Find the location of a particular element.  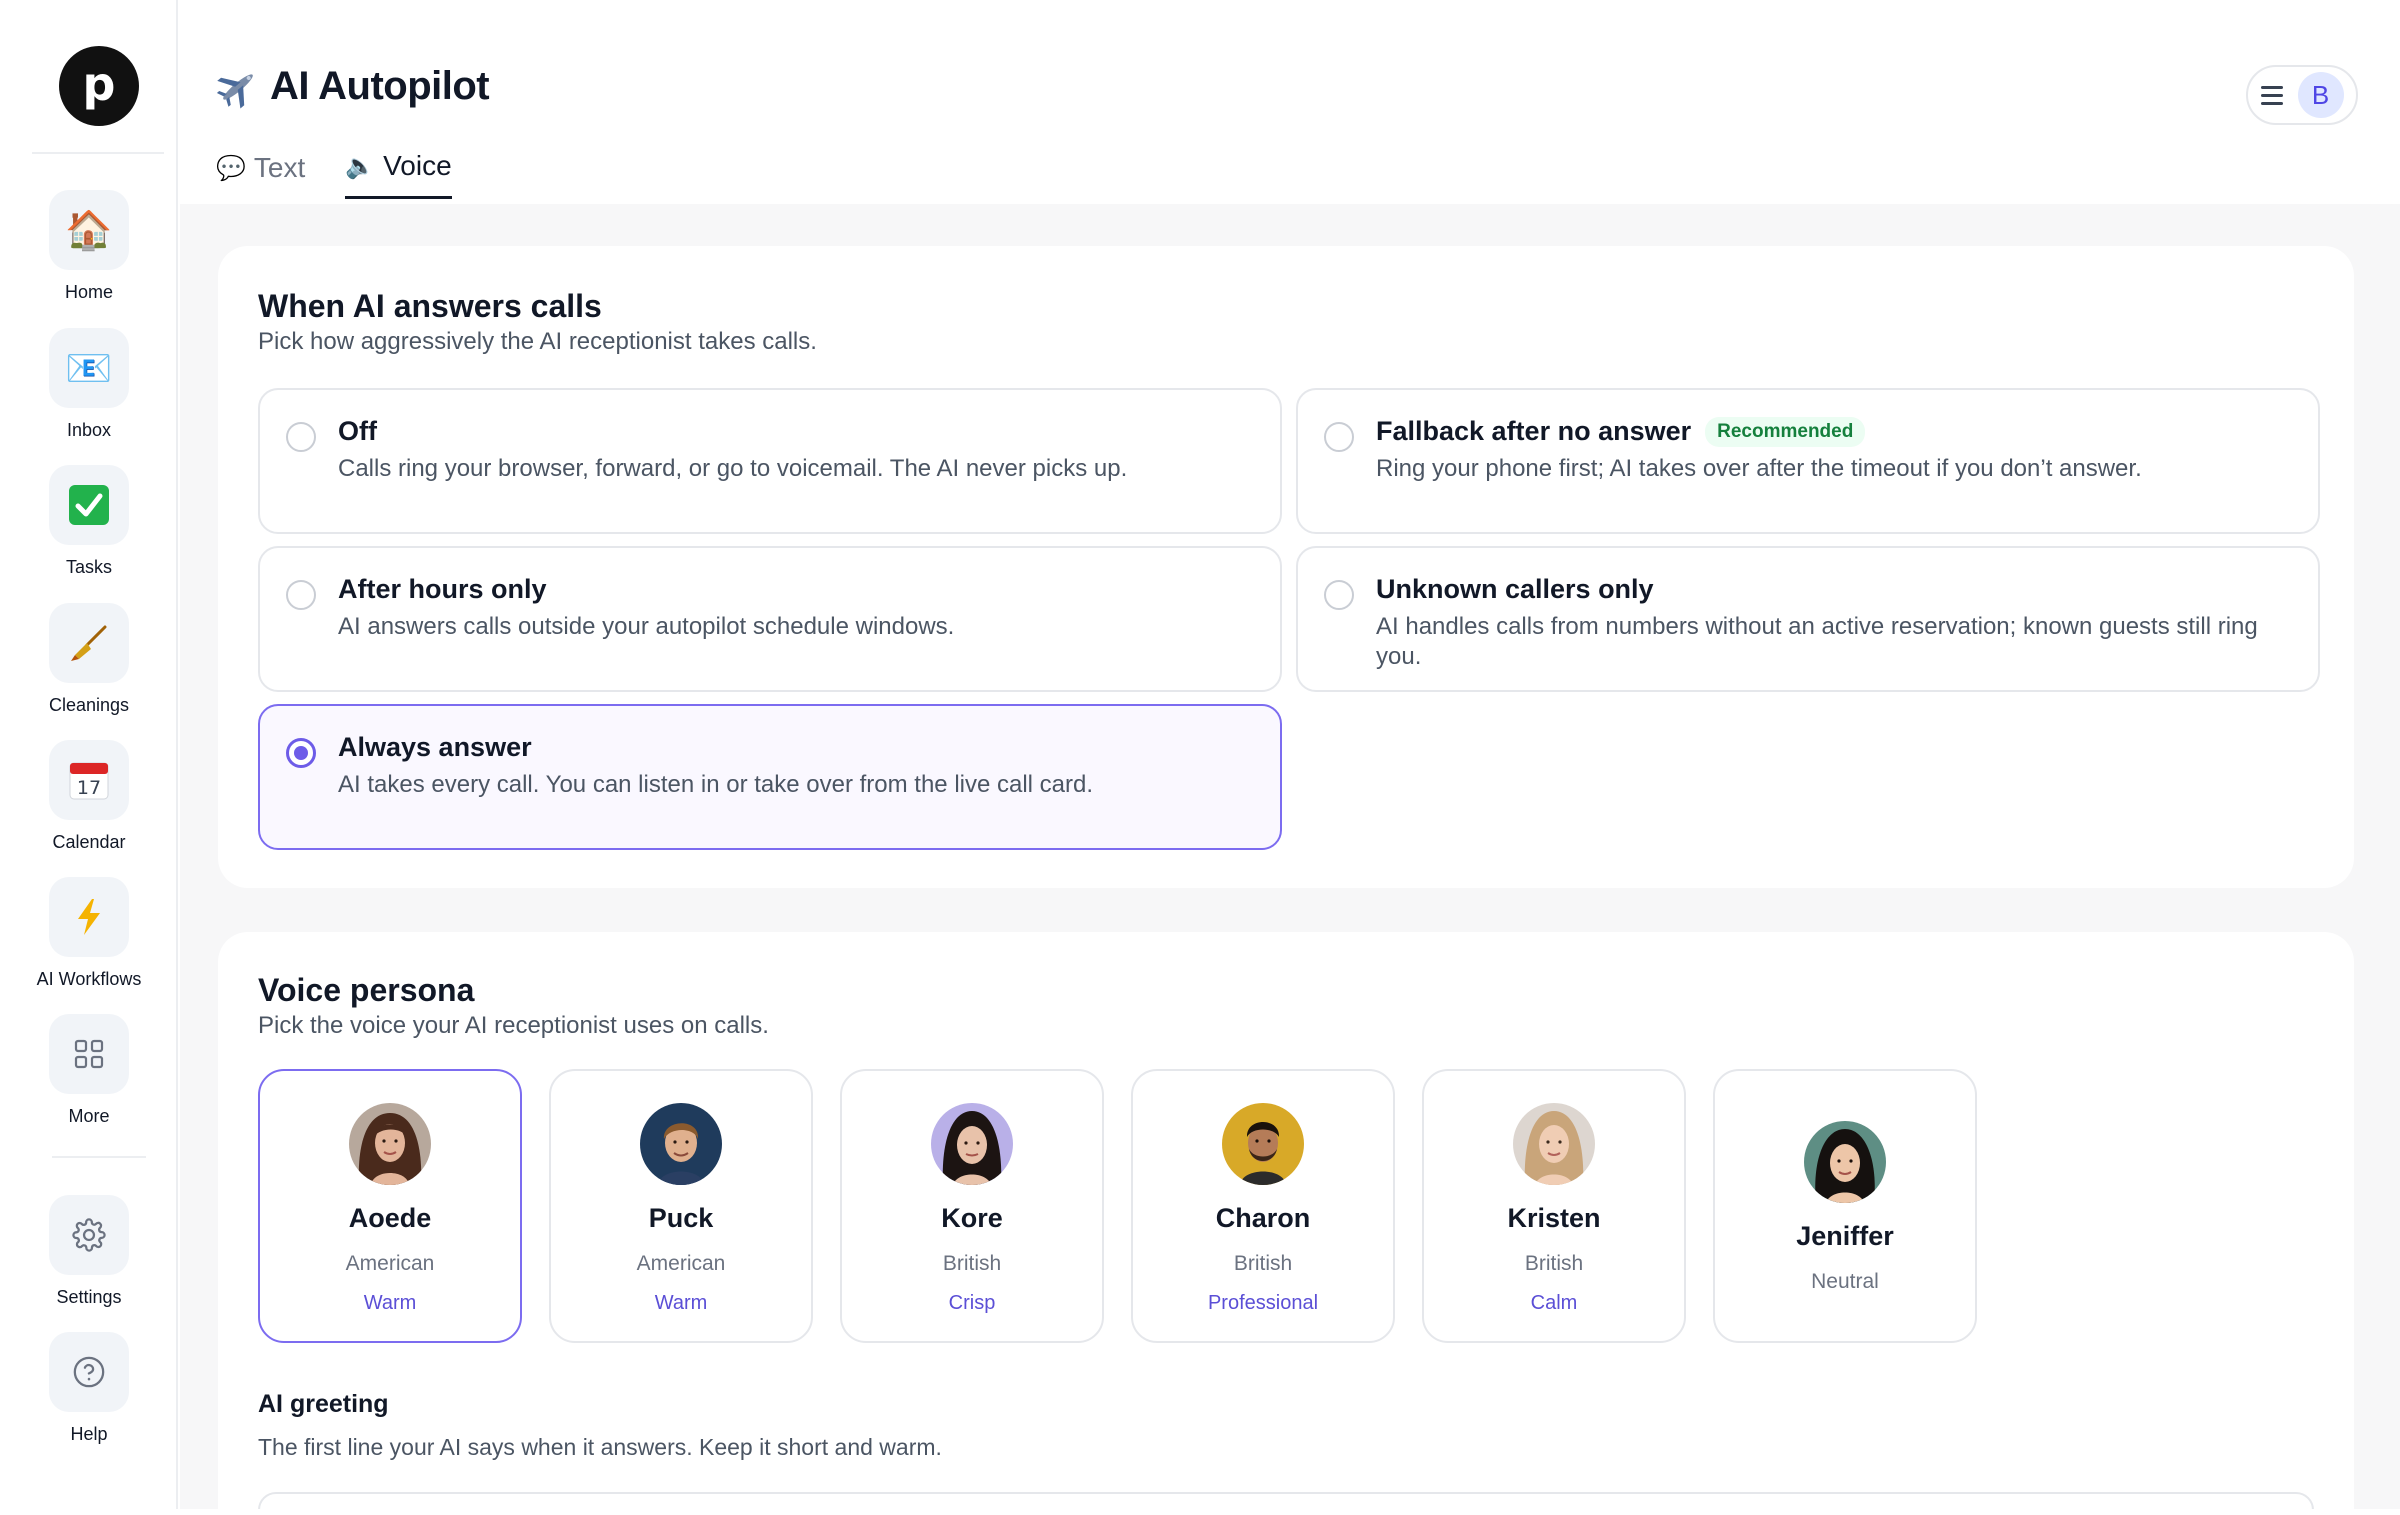

sidebar-item-tasks: Tasks is located at coordinates (89, 521).